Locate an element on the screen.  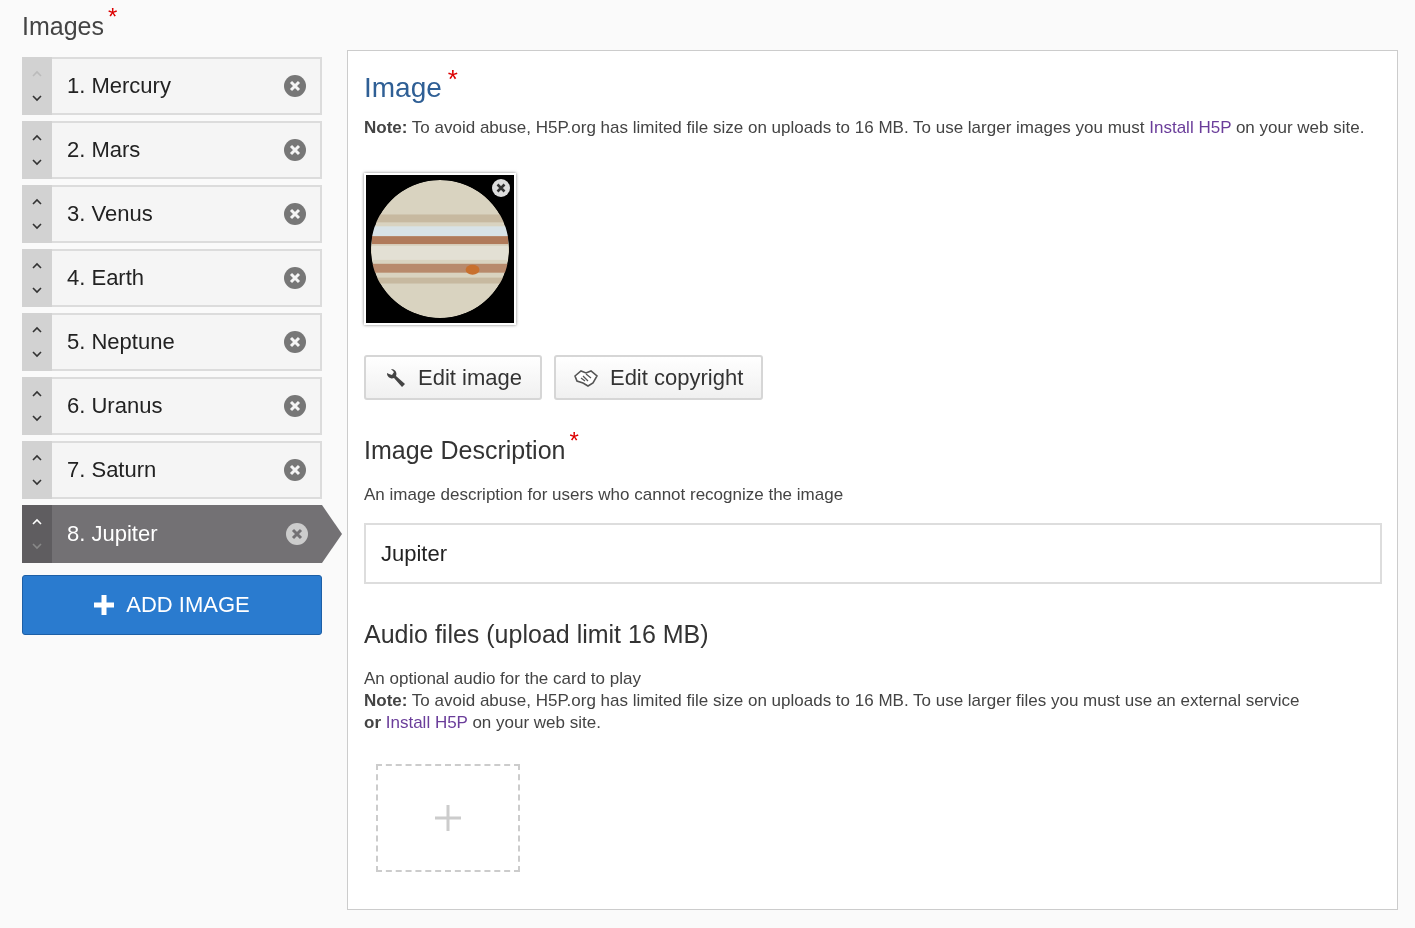
wrench-icon is located at coordinates (395, 377).